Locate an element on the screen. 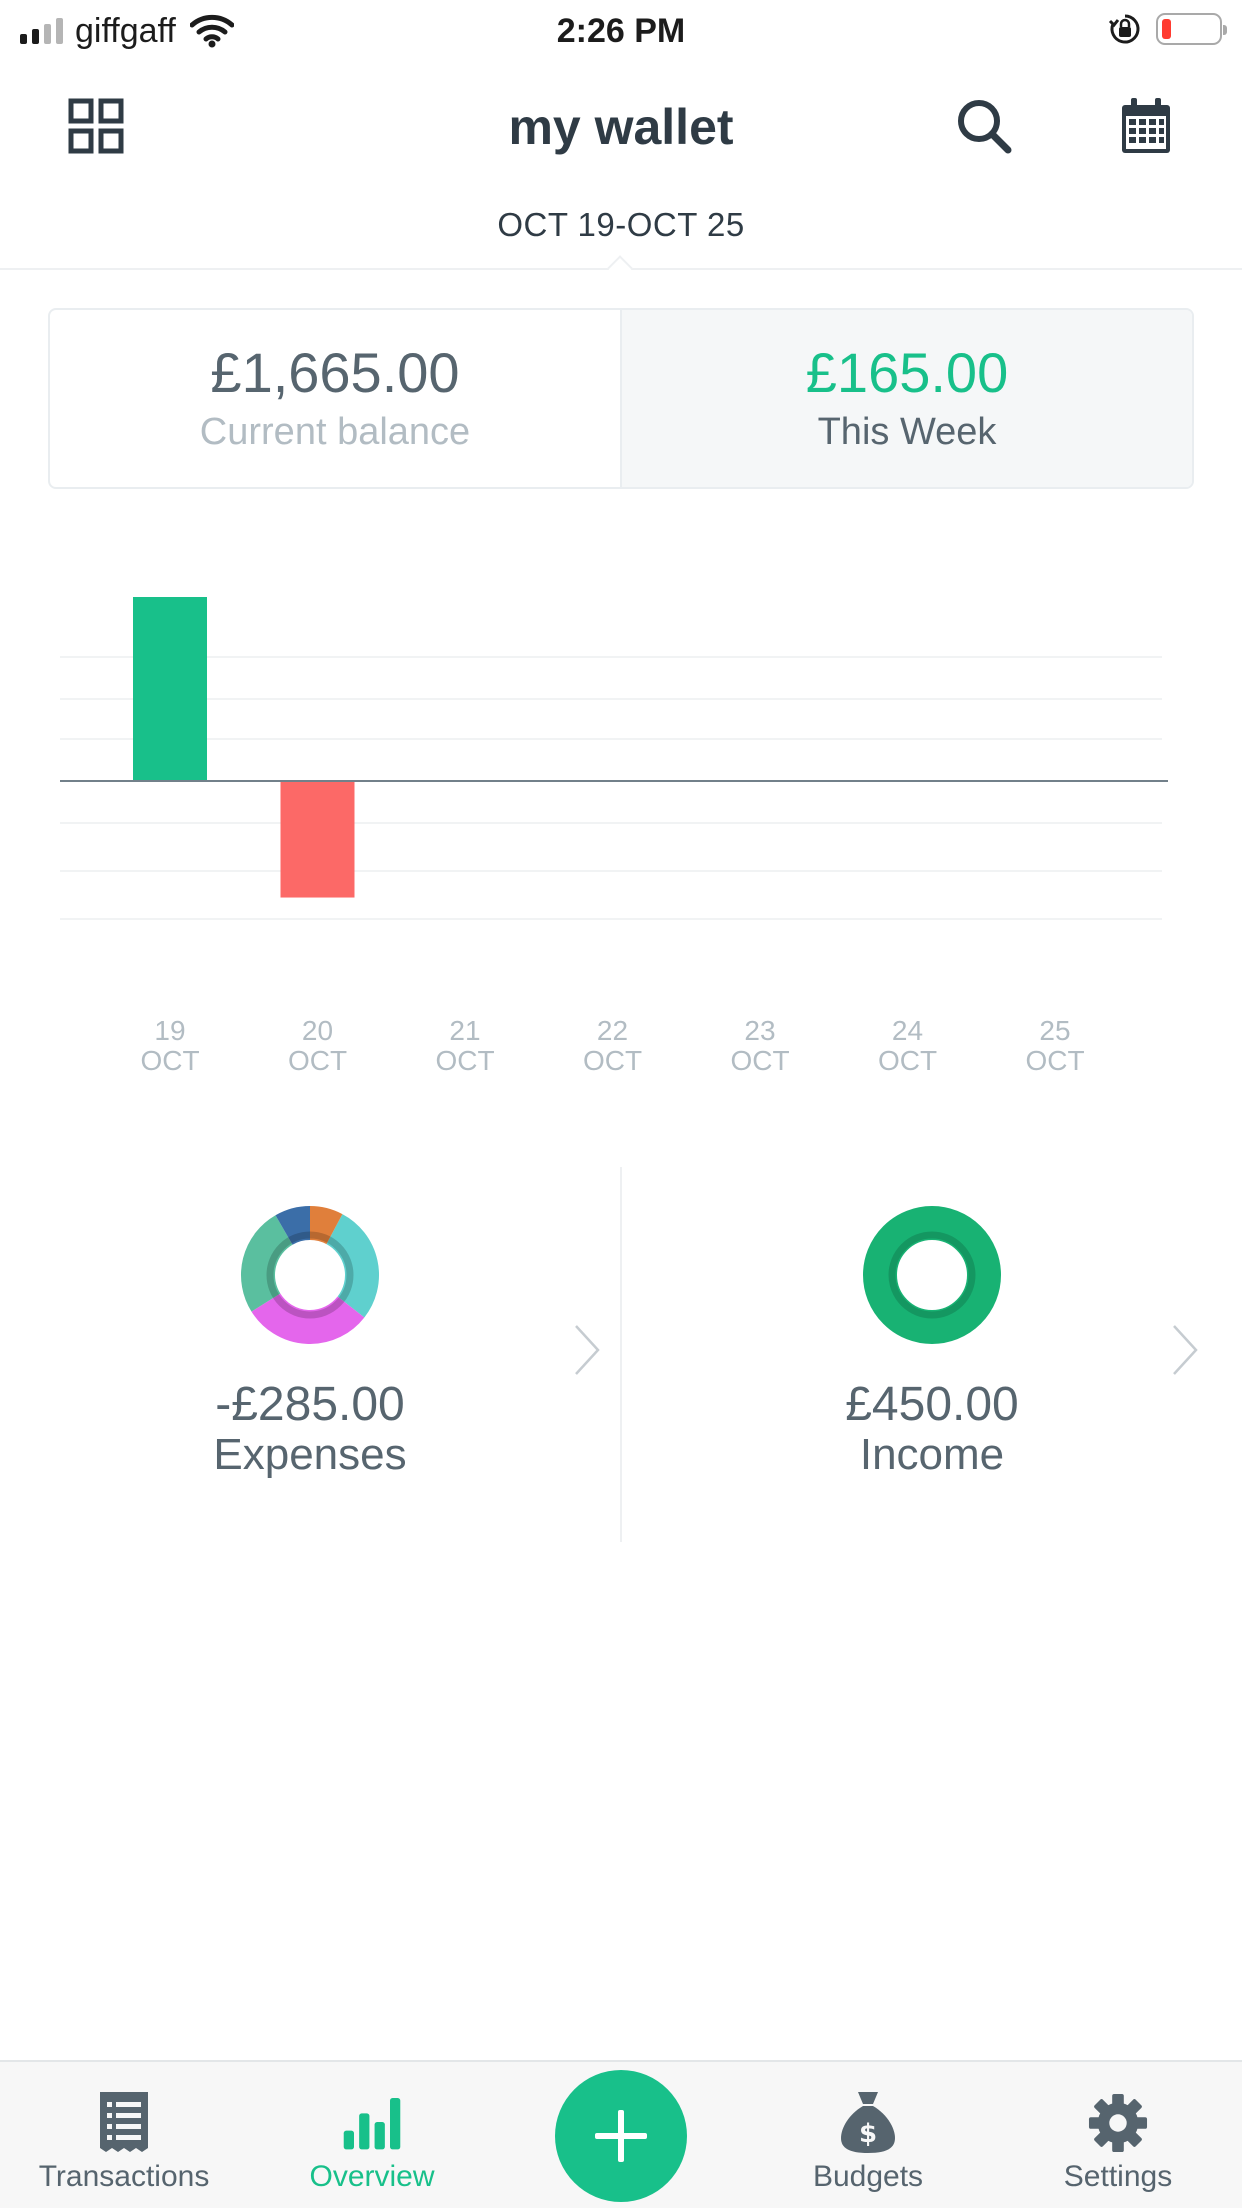 The width and height of the screenshot is (1242, 2208). nav-overview: Overview is located at coordinates (372, 2135).